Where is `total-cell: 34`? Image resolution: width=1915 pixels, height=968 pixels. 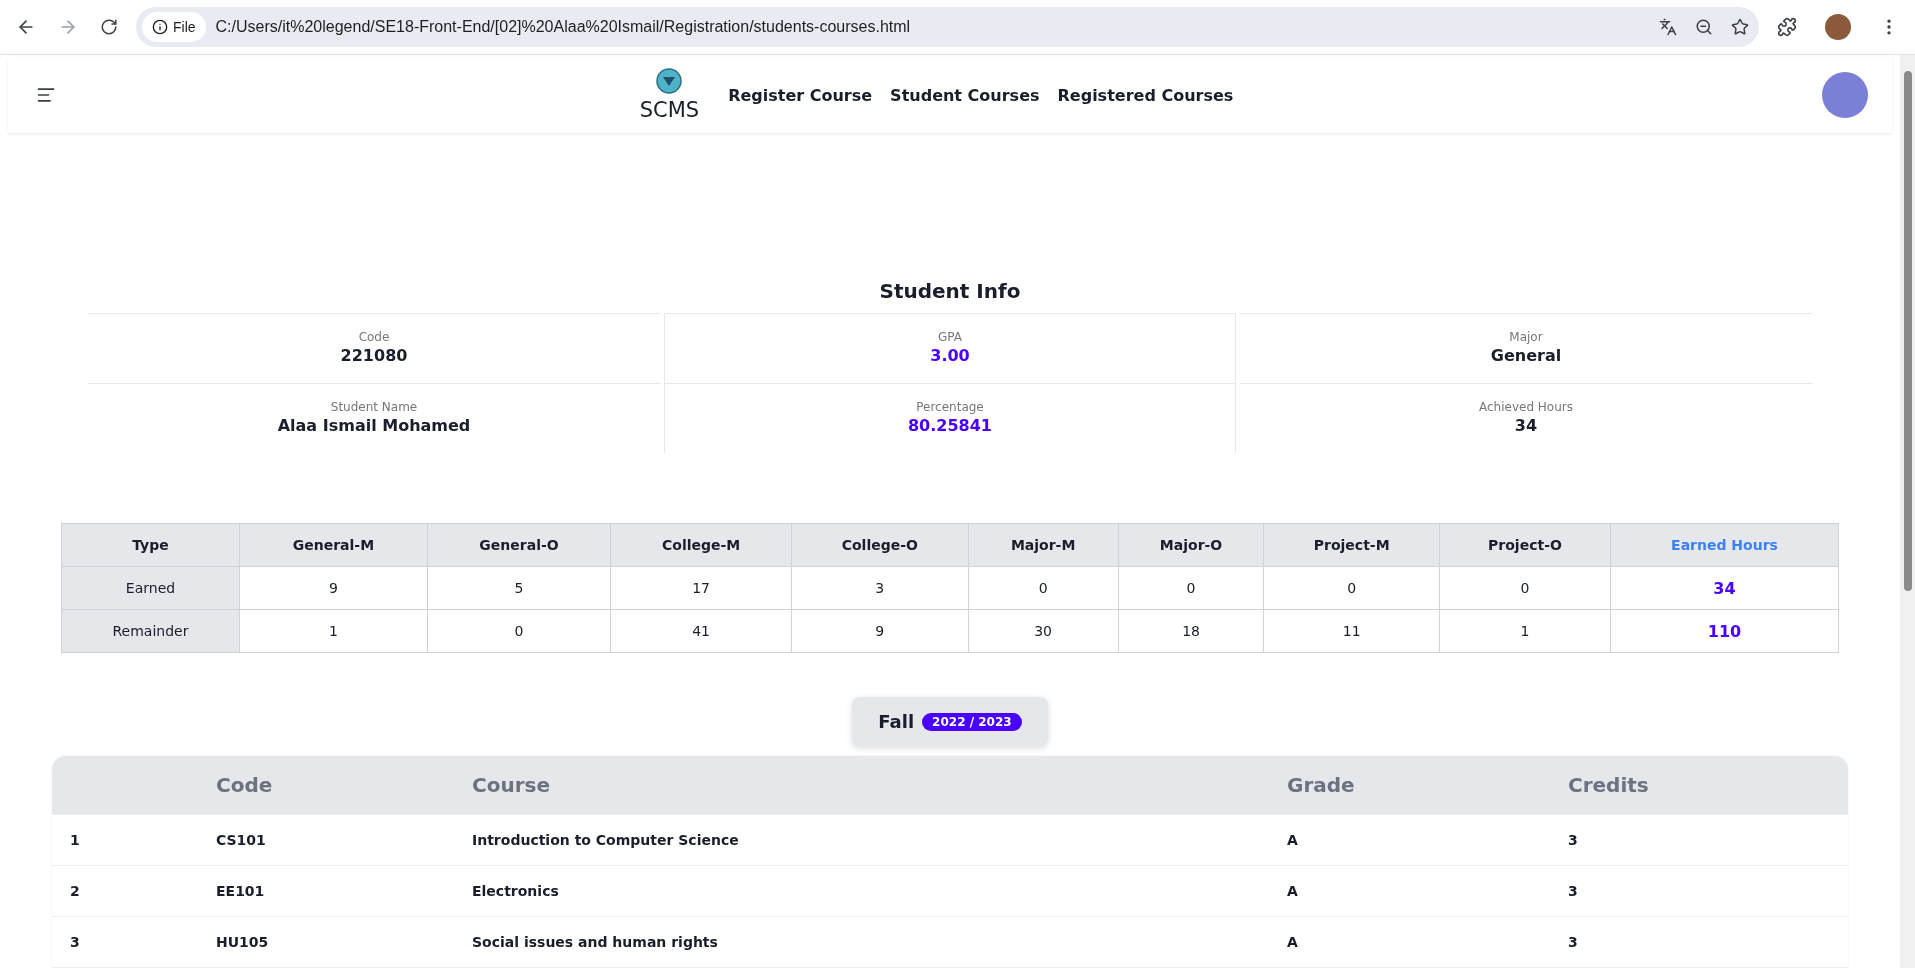 total-cell: 34 is located at coordinates (1724, 588).